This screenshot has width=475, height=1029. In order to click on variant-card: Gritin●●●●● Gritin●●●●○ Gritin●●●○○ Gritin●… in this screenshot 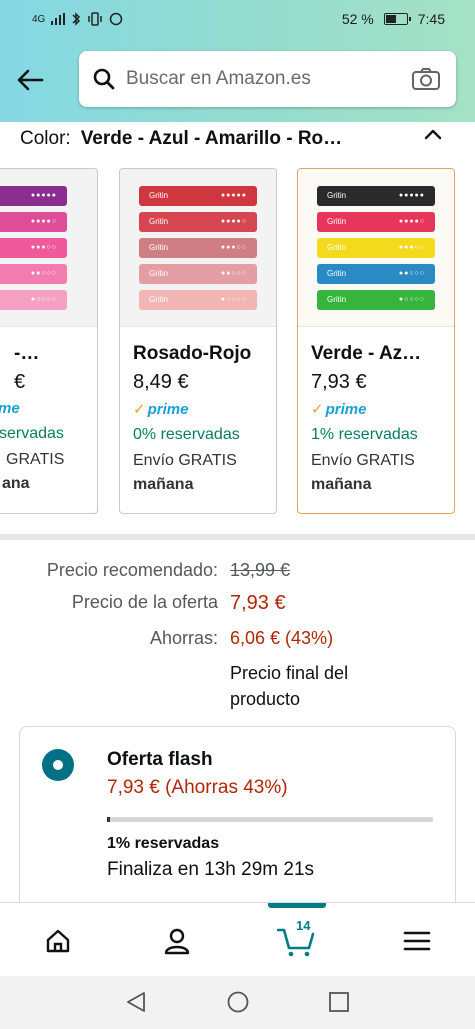, I will do `click(49, 341)`.